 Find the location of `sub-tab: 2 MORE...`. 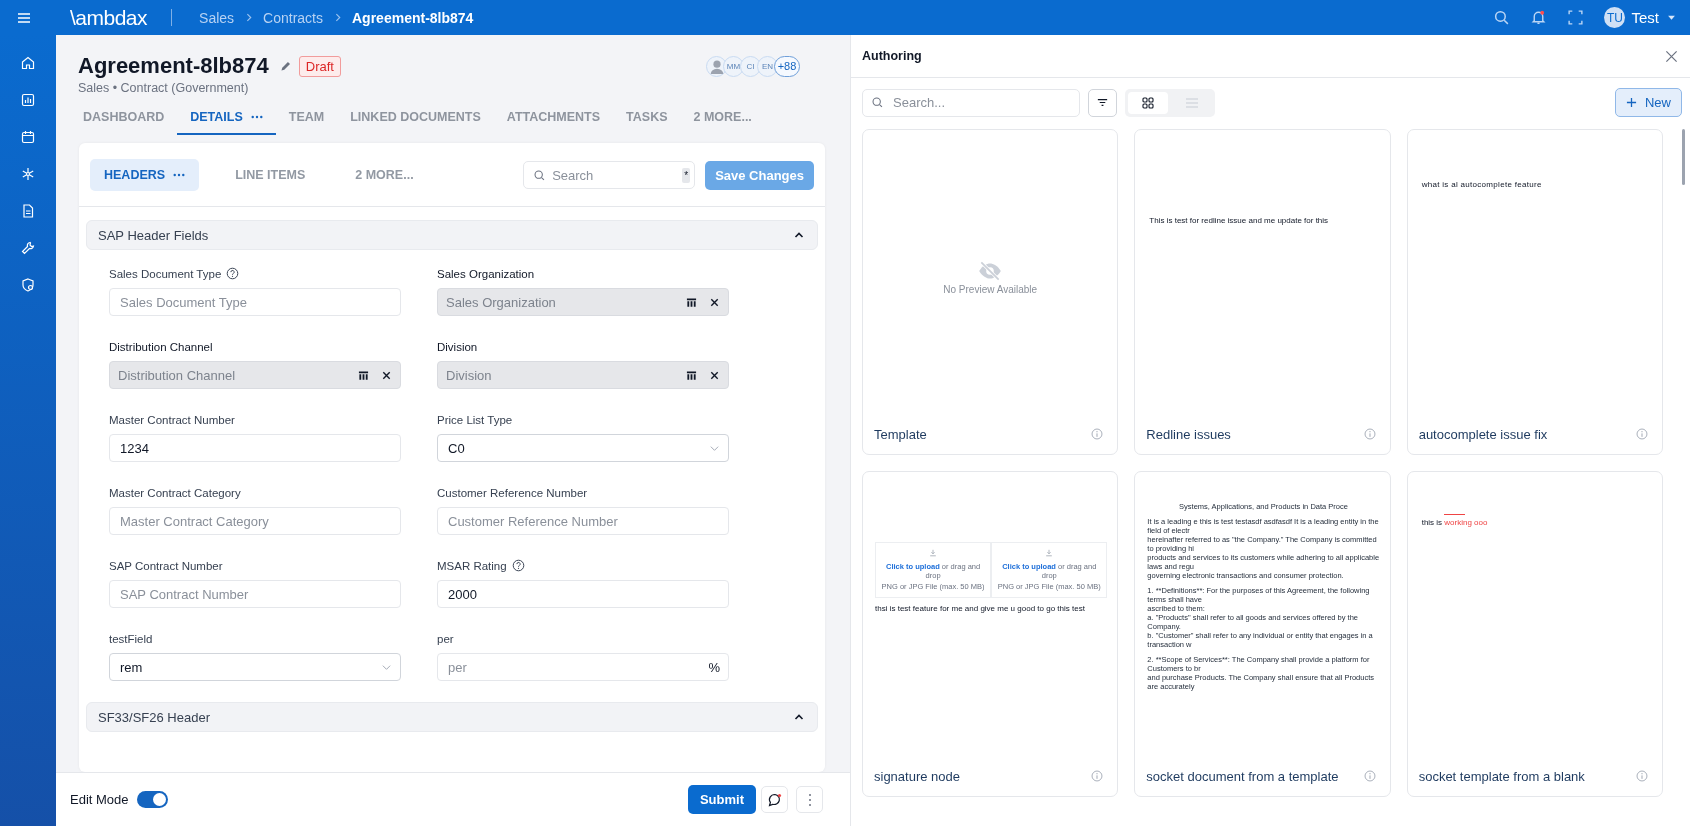

sub-tab: 2 MORE... is located at coordinates (384, 175).